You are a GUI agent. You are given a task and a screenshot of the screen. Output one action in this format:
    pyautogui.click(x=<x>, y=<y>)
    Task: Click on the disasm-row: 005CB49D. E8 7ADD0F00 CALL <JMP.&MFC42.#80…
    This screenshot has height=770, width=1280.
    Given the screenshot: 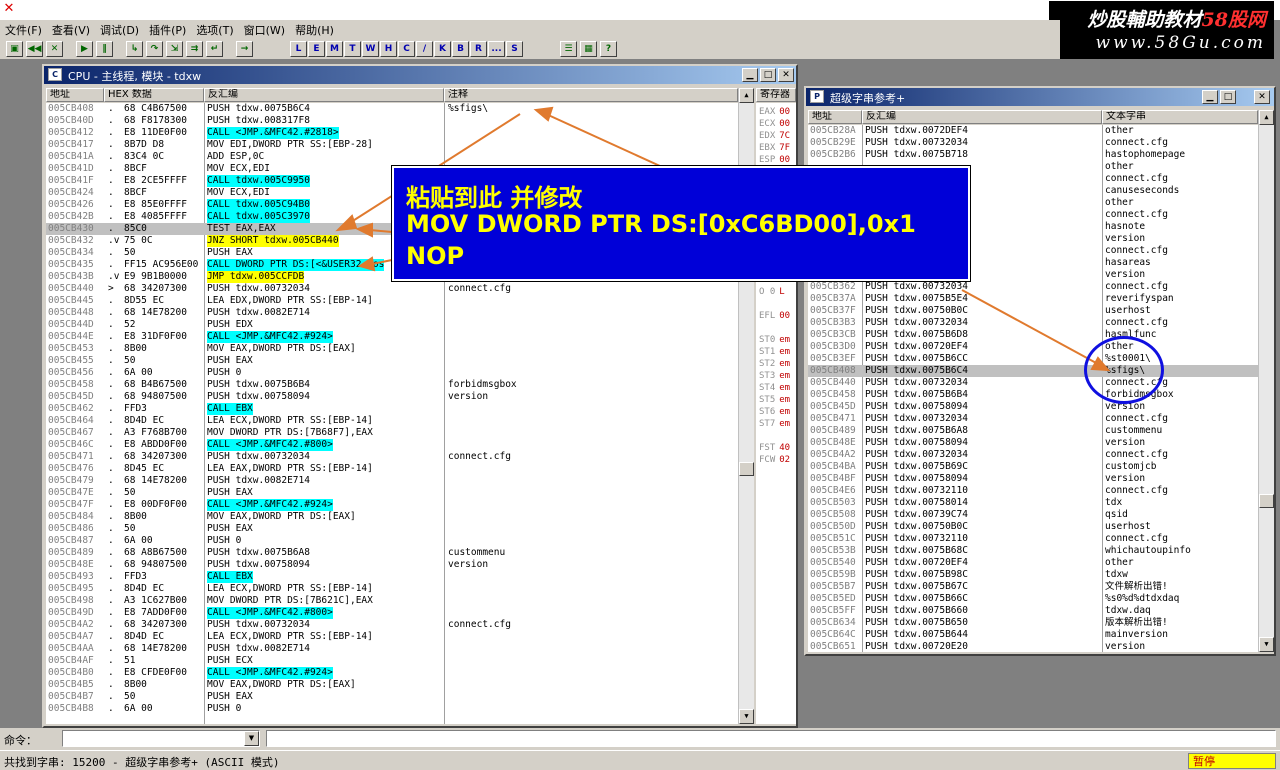 What is the action you would take?
    pyautogui.click(x=392, y=613)
    